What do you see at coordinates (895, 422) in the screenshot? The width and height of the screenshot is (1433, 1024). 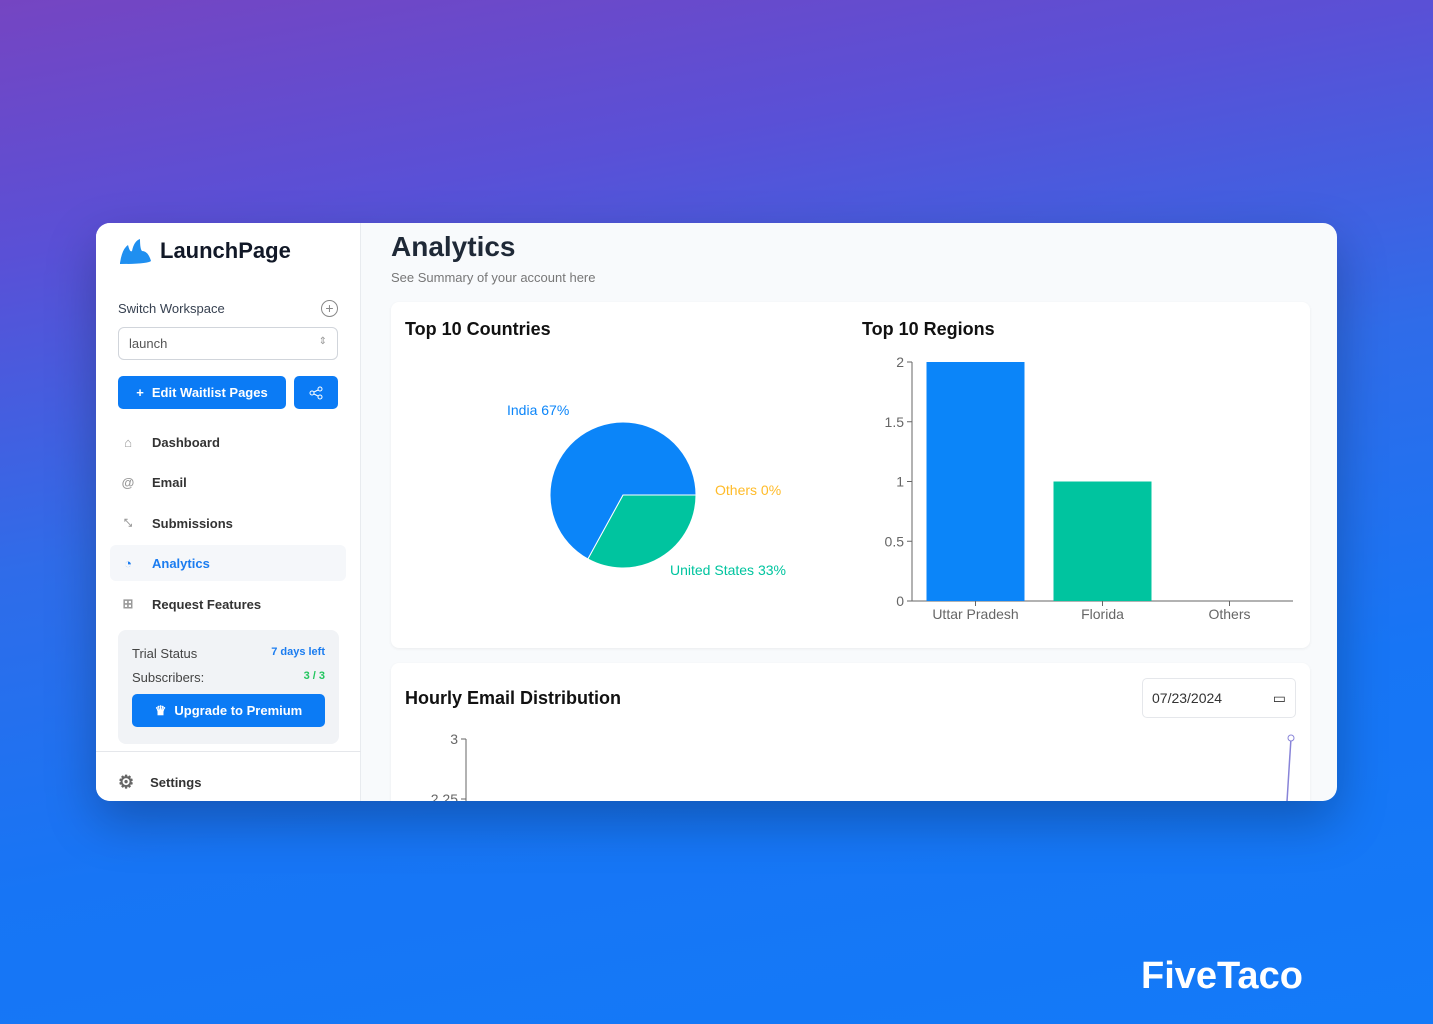 I see `y-tick-label: 1.5` at bounding box center [895, 422].